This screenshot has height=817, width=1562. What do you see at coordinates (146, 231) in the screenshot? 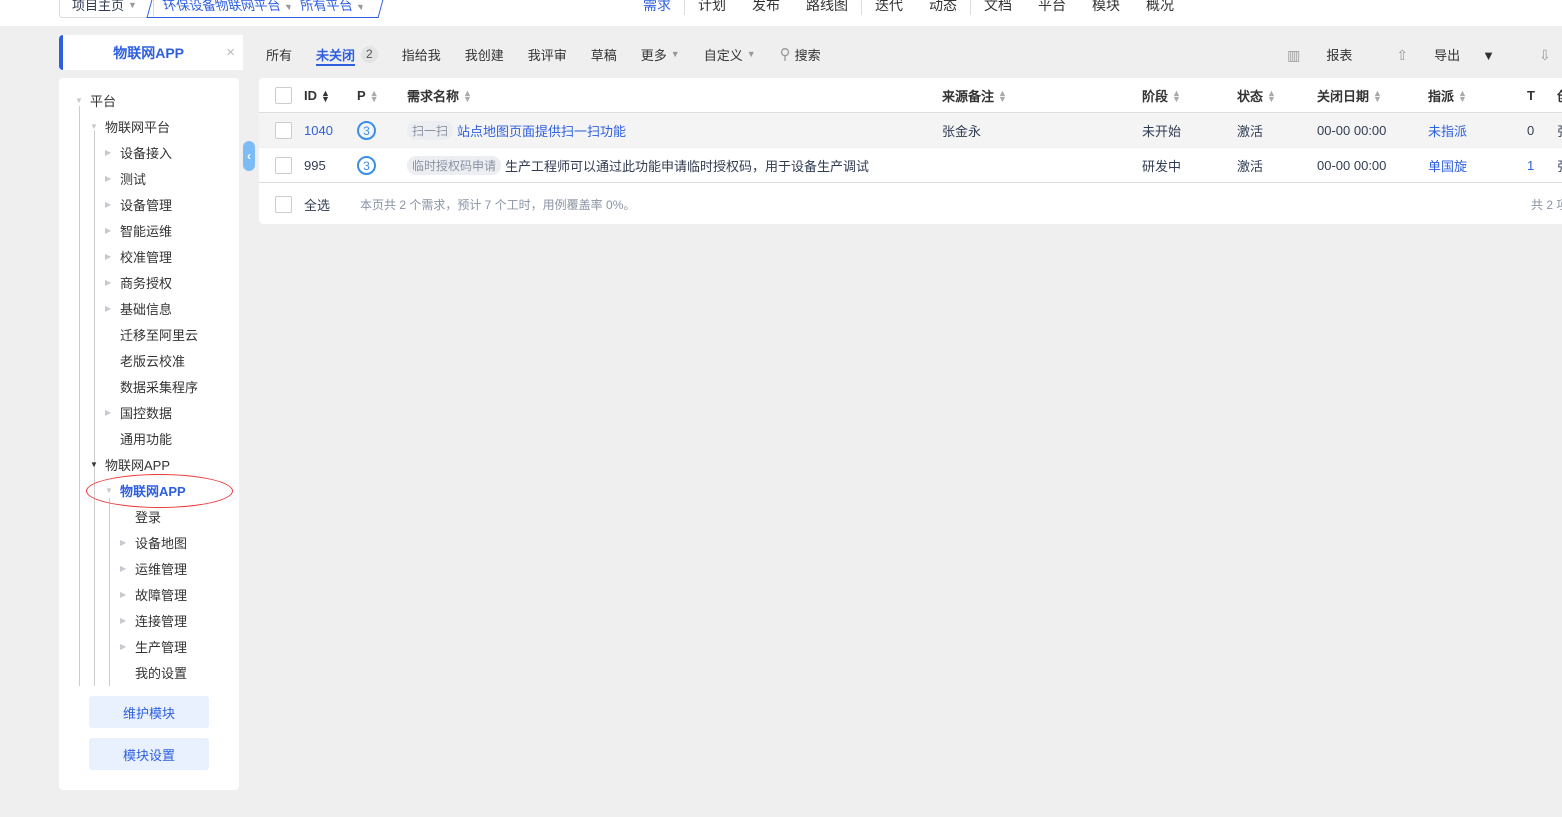
I see `tree-node-label: 智能运维` at bounding box center [146, 231].